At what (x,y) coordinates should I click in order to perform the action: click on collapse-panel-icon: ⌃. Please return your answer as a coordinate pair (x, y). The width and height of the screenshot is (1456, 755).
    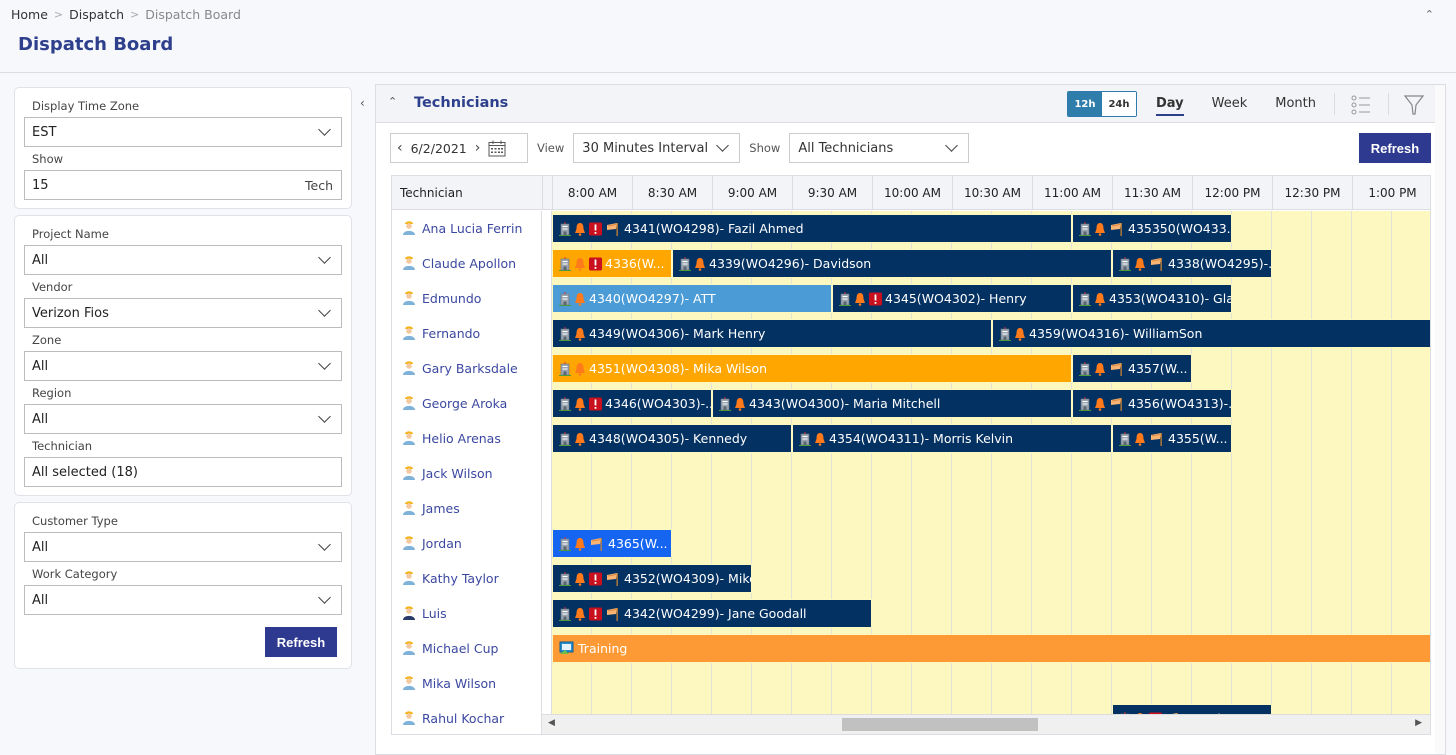
    Looking at the image, I should click on (392, 101).